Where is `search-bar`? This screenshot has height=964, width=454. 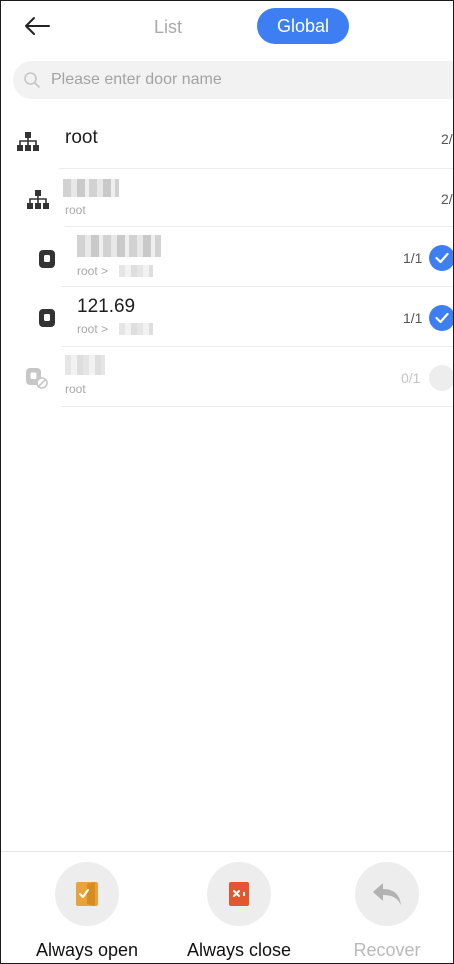 search-bar is located at coordinates (233, 80).